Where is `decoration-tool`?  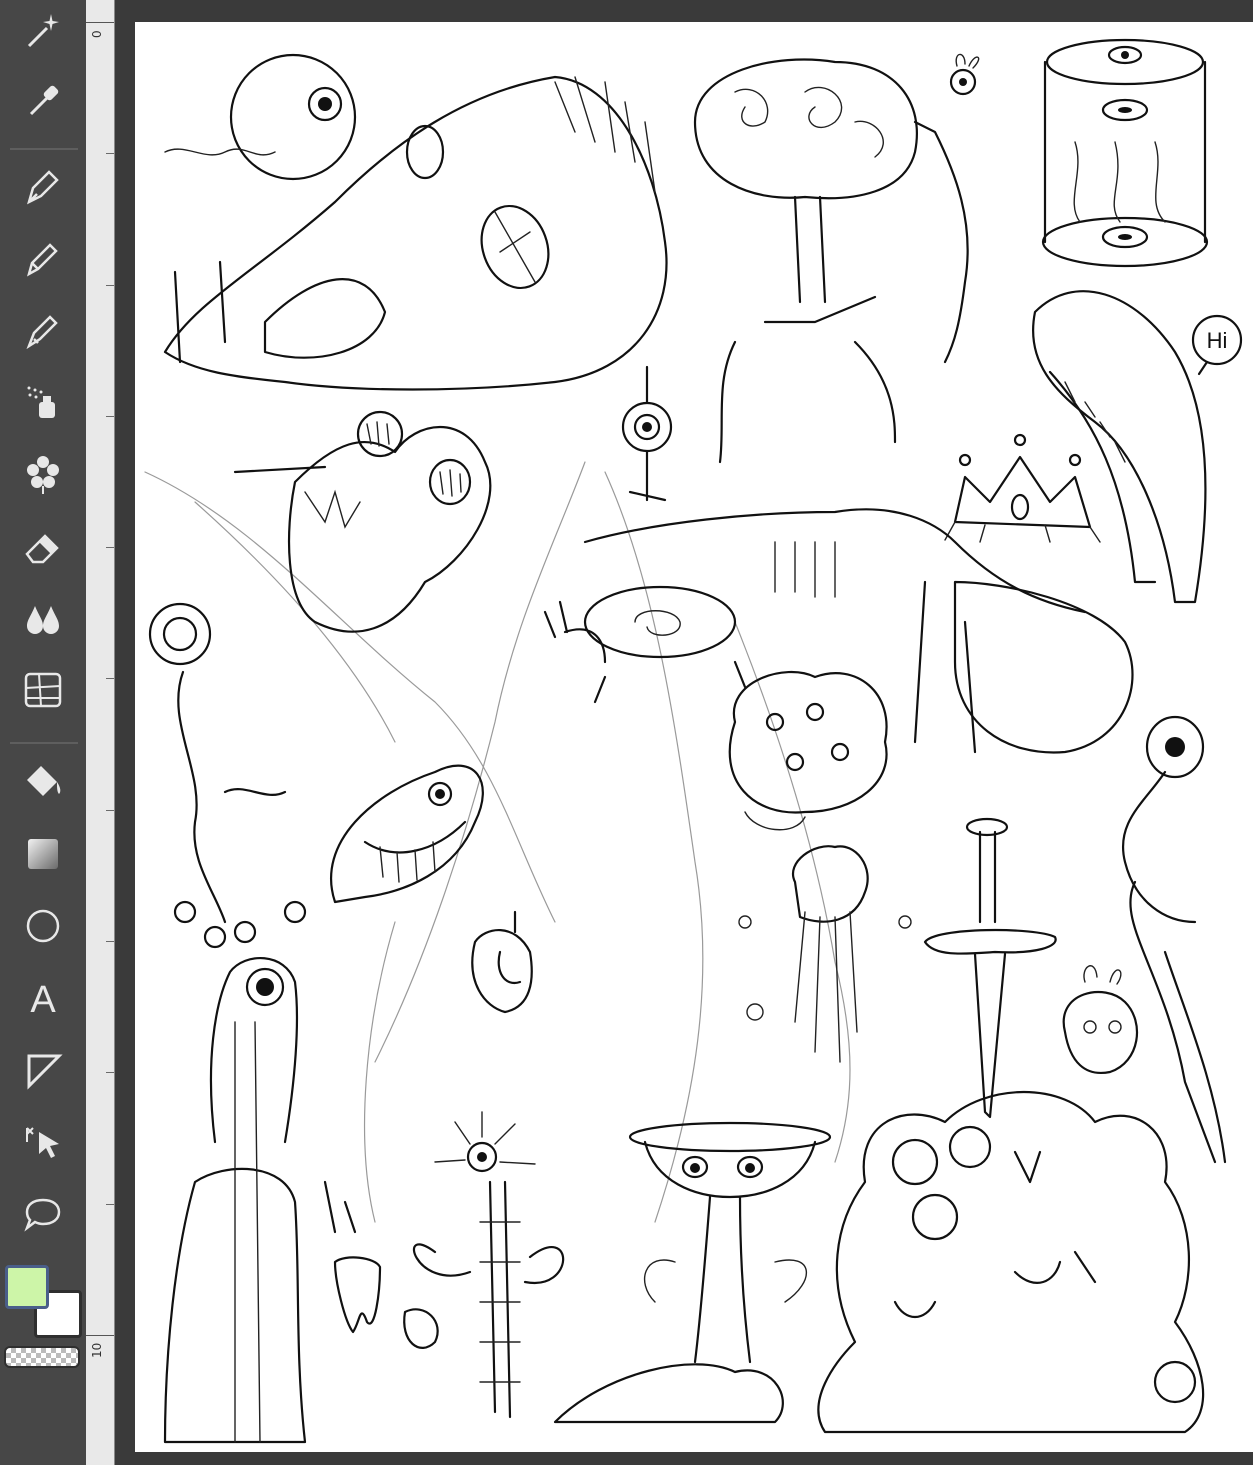
decoration-tool is located at coordinates (43, 474).